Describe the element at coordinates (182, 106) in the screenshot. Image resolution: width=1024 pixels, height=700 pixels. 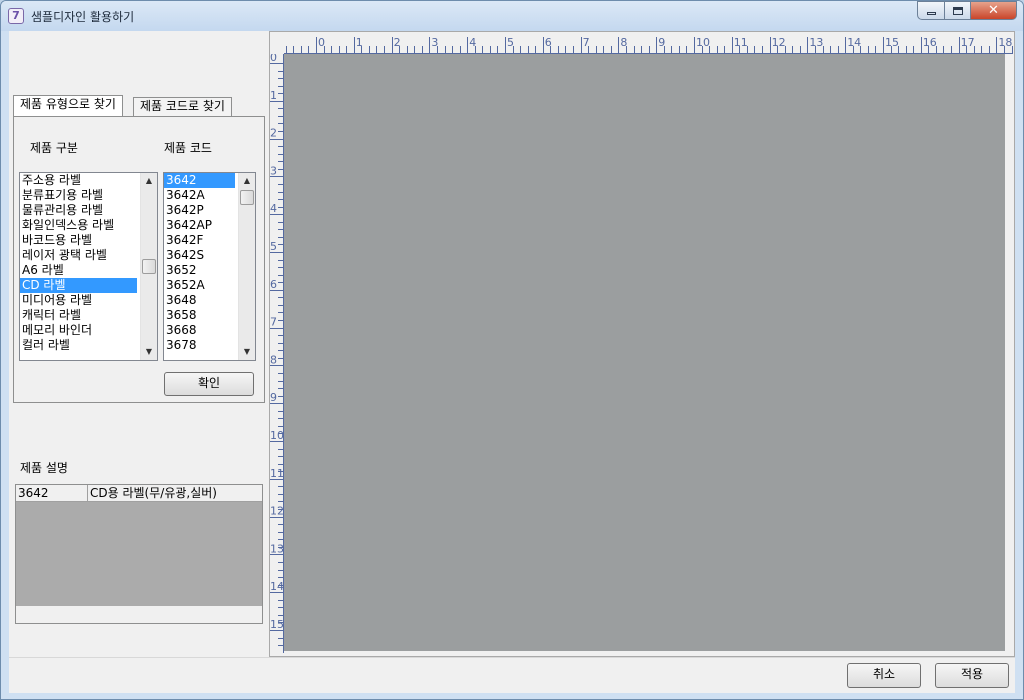
I see `tab-by-code: 제품 코드로 찾기` at that location.